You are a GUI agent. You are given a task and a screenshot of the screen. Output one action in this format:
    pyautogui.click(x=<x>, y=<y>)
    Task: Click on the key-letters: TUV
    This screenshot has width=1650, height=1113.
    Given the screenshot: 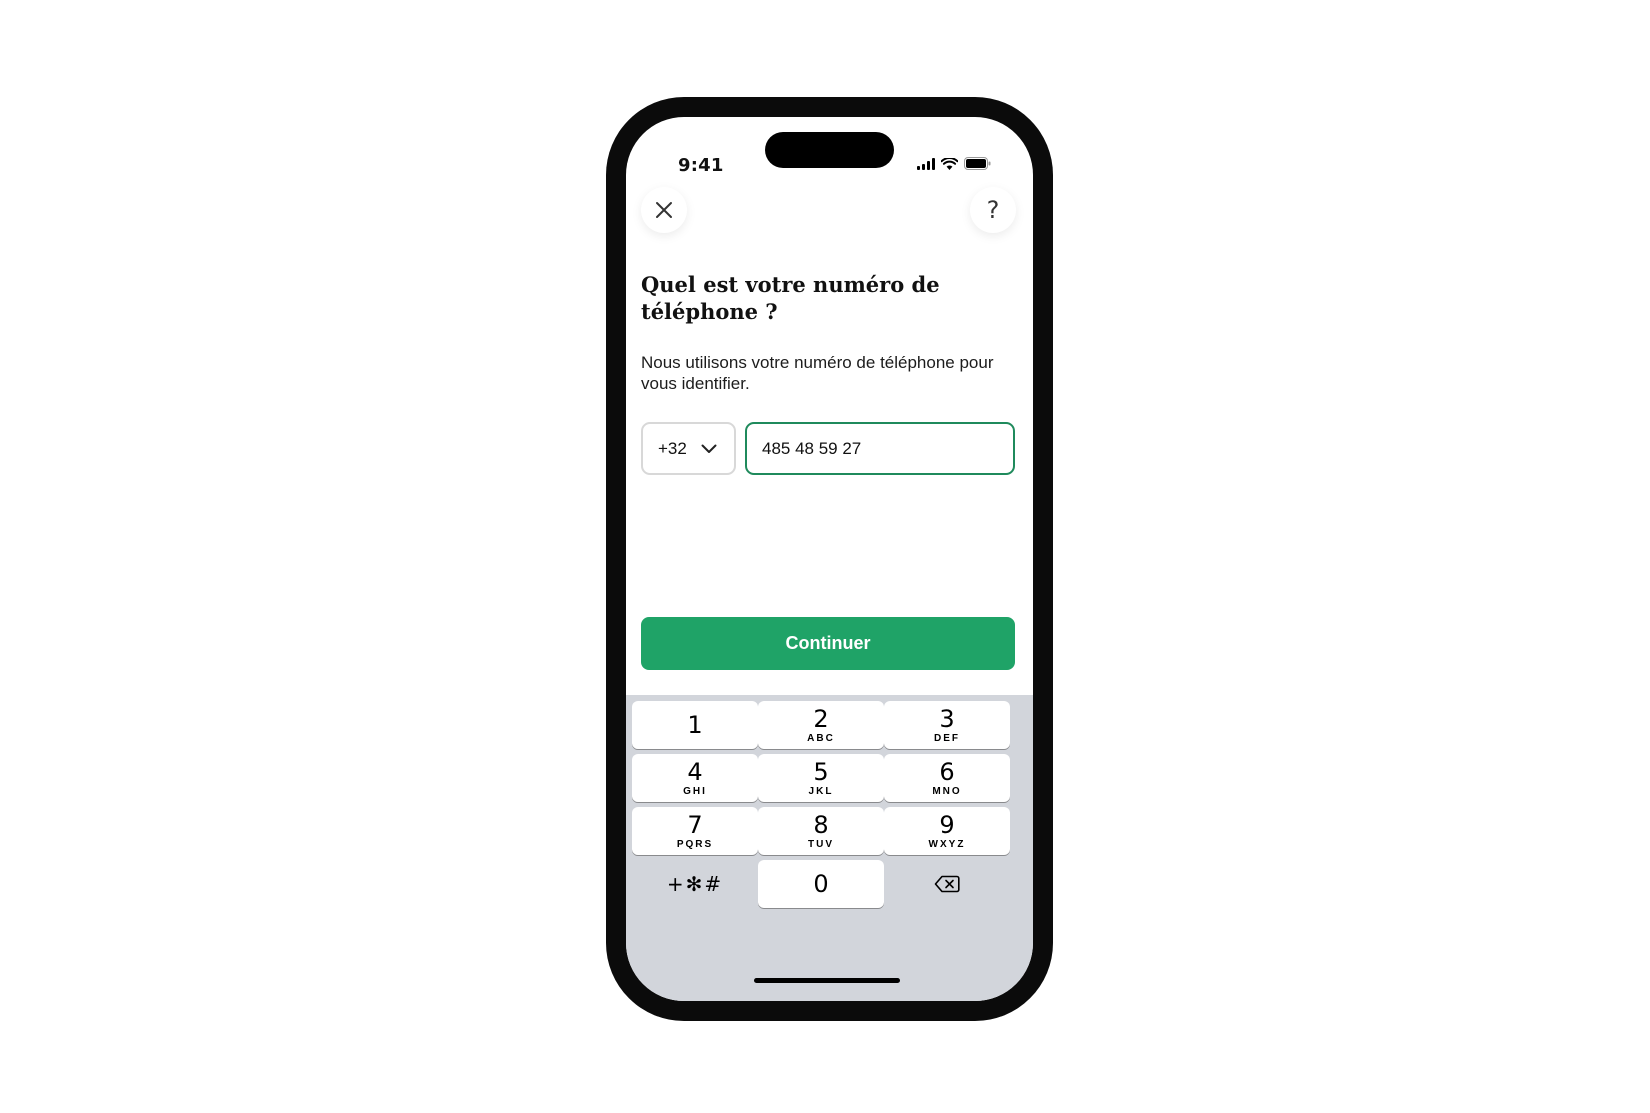 What is the action you would take?
    pyautogui.click(x=821, y=844)
    